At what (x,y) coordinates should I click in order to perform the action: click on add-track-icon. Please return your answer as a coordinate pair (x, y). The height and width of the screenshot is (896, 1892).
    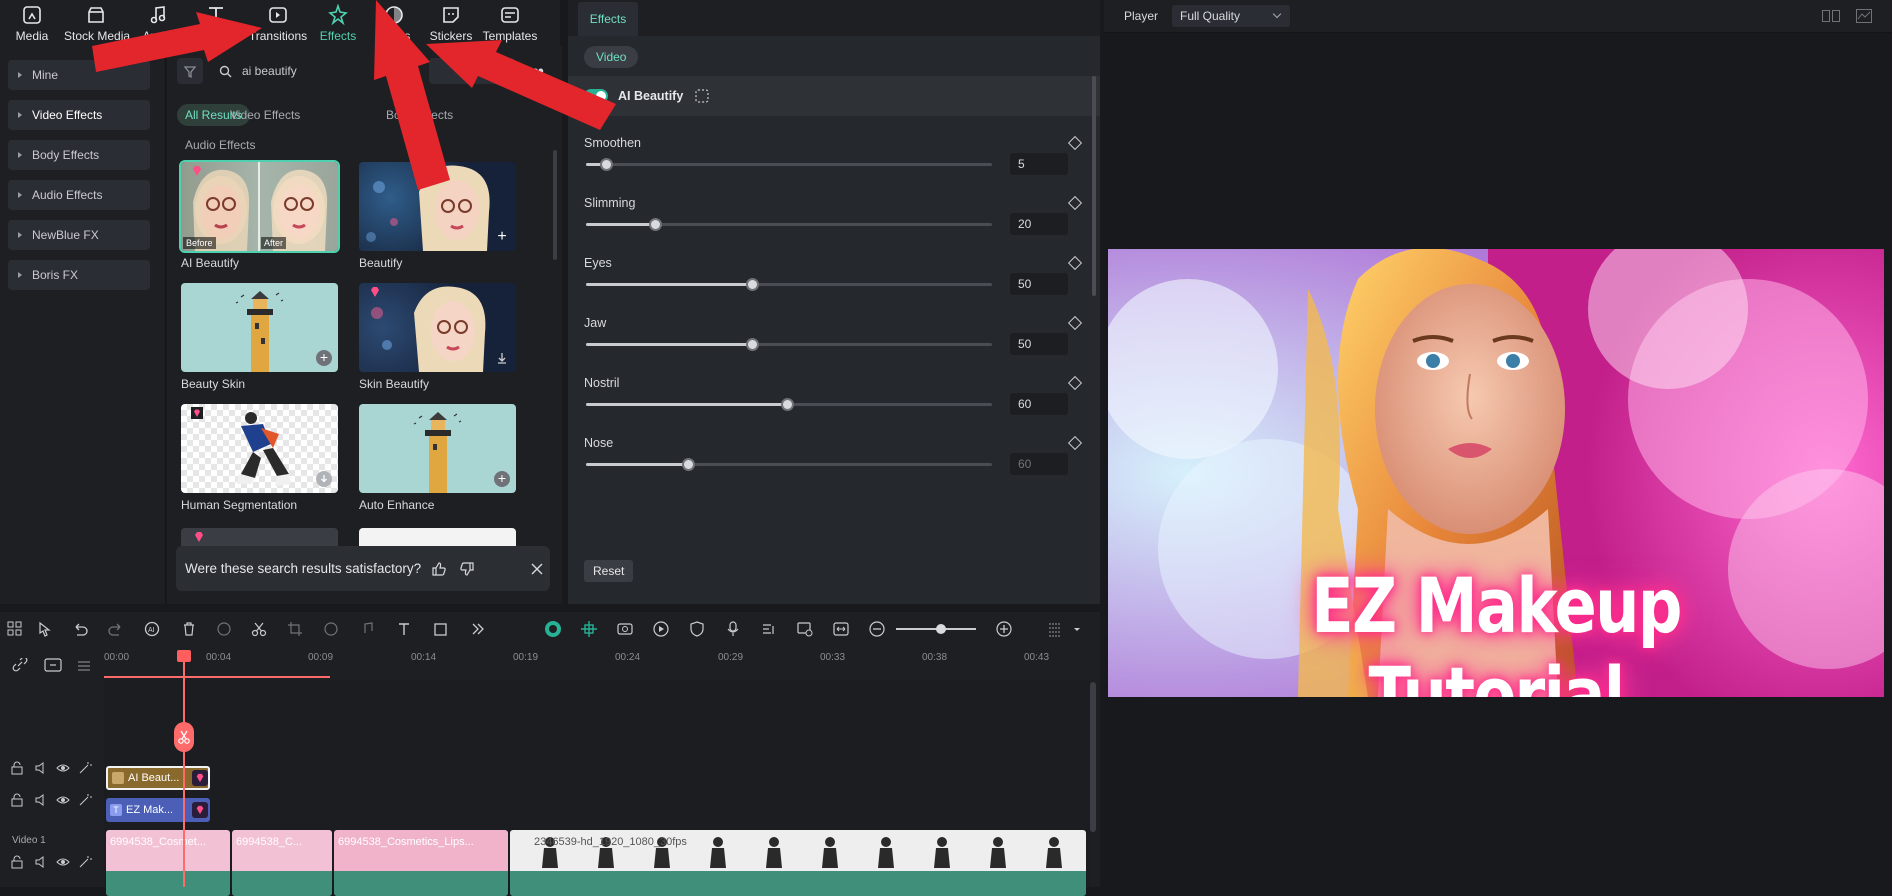
    Looking at the image, I should click on (53, 665).